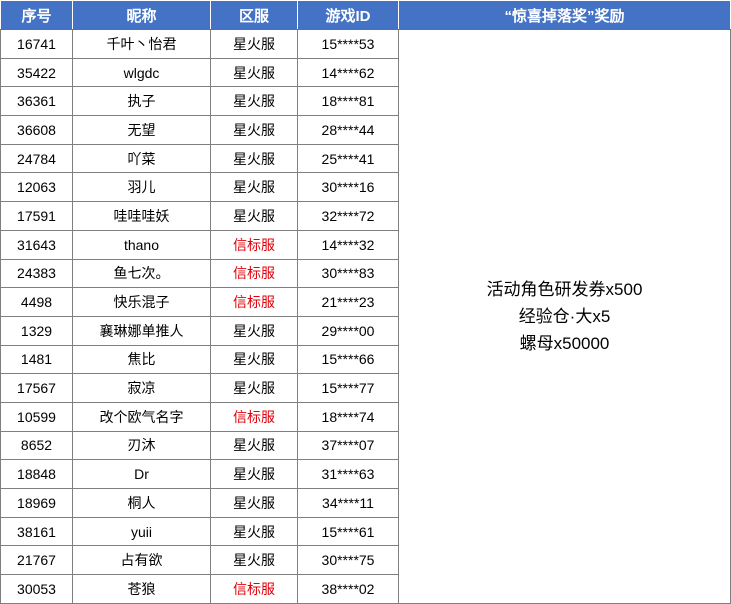 This screenshot has width=731, height=604. What do you see at coordinates (564, 15) in the screenshot?
I see `header-reward: “惊喜掉落奖”奖励` at bounding box center [564, 15].